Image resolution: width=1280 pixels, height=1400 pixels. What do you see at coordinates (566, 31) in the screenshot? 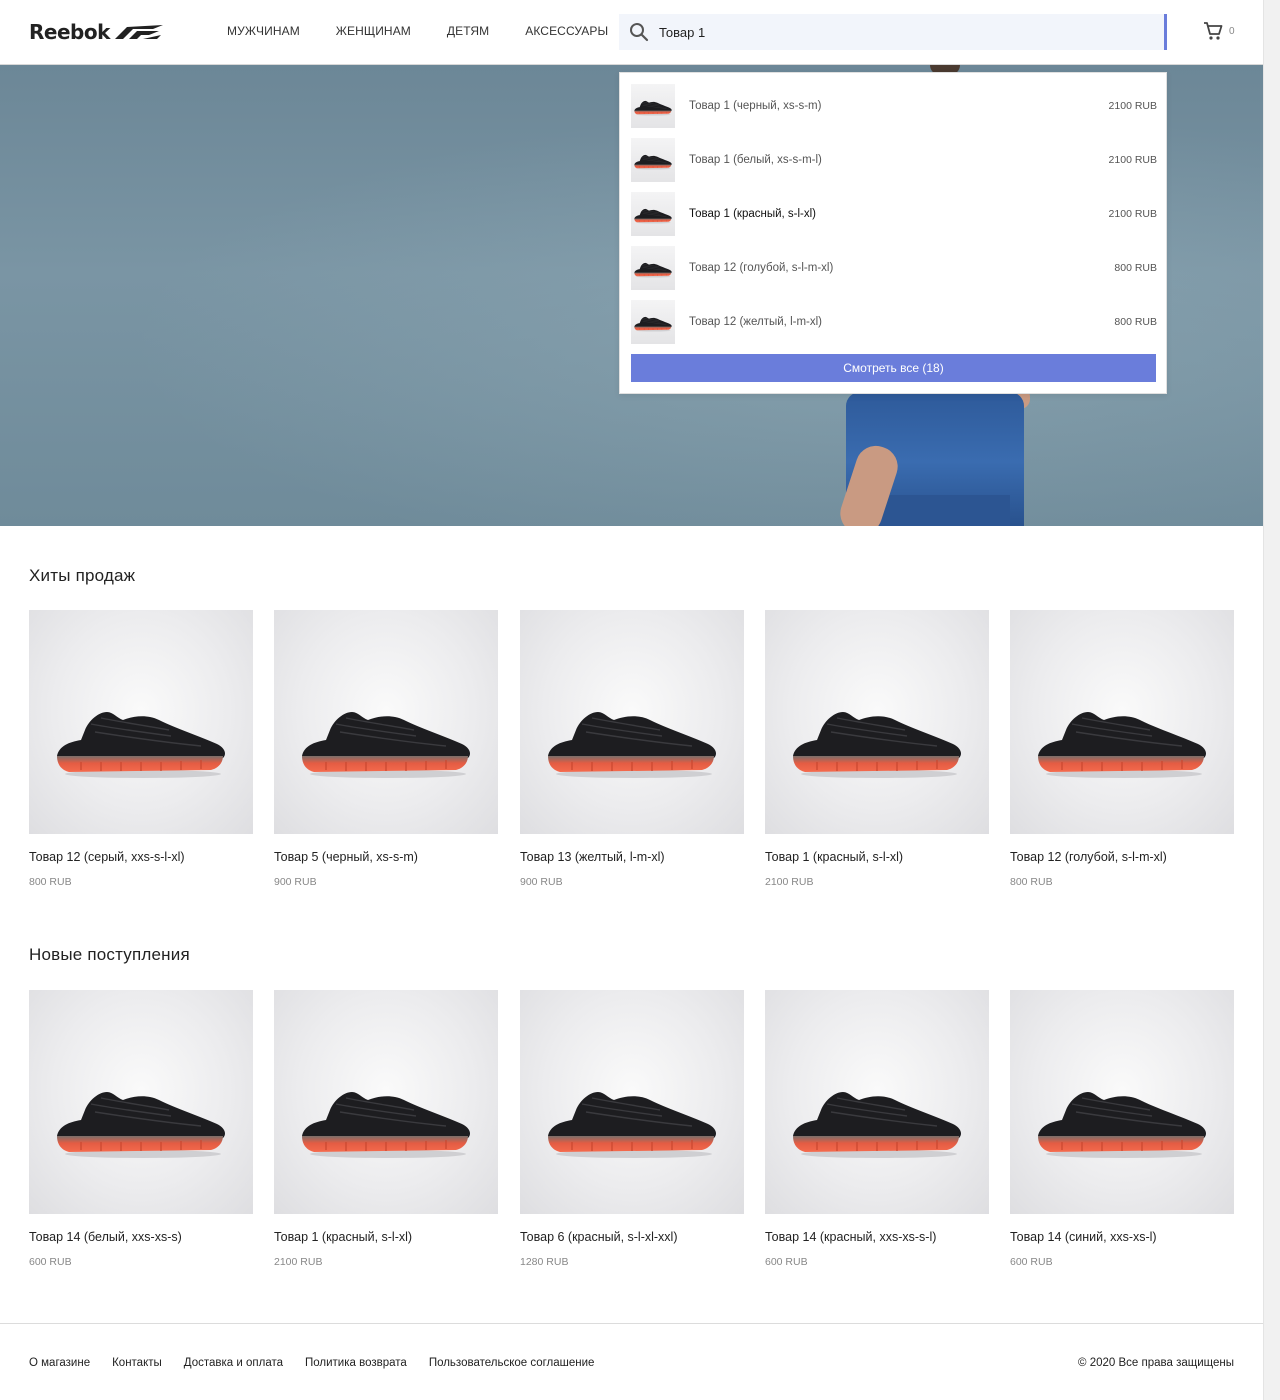
I see `nav-accessories: АКСЕССУАРЫ` at bounding box center [566, 31].